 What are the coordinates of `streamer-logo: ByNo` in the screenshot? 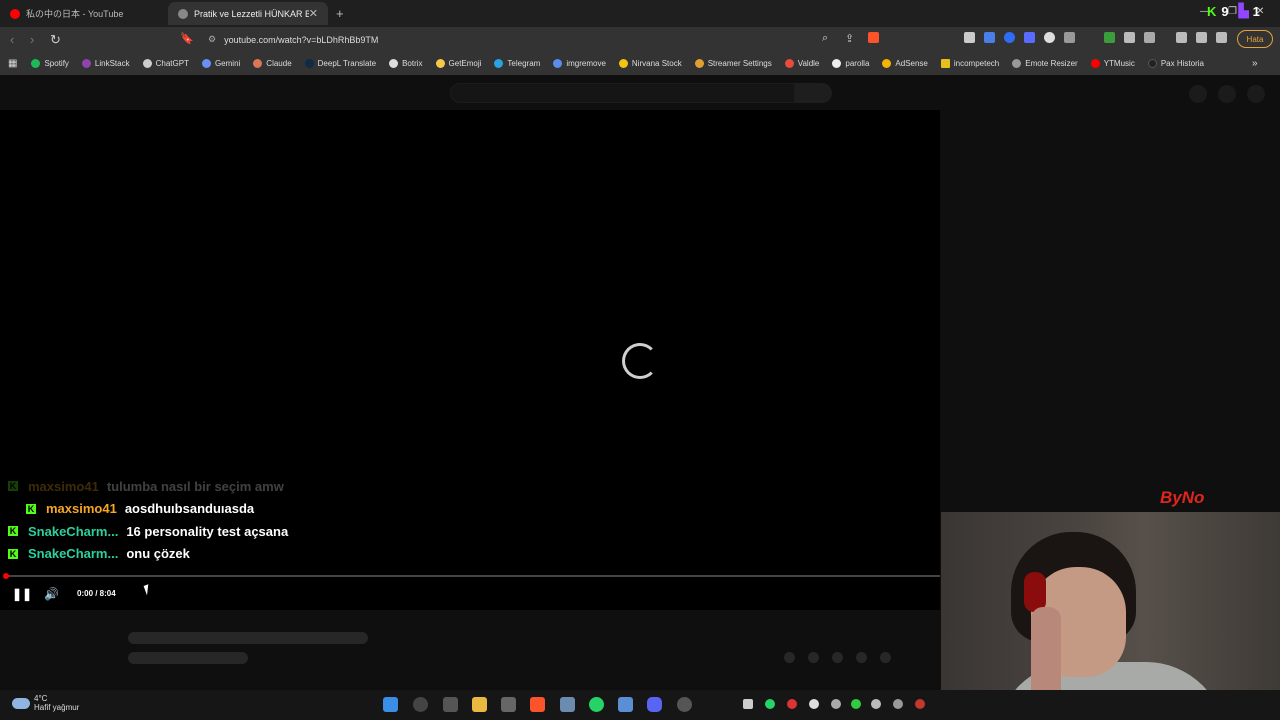 It's located at (1182, 497).